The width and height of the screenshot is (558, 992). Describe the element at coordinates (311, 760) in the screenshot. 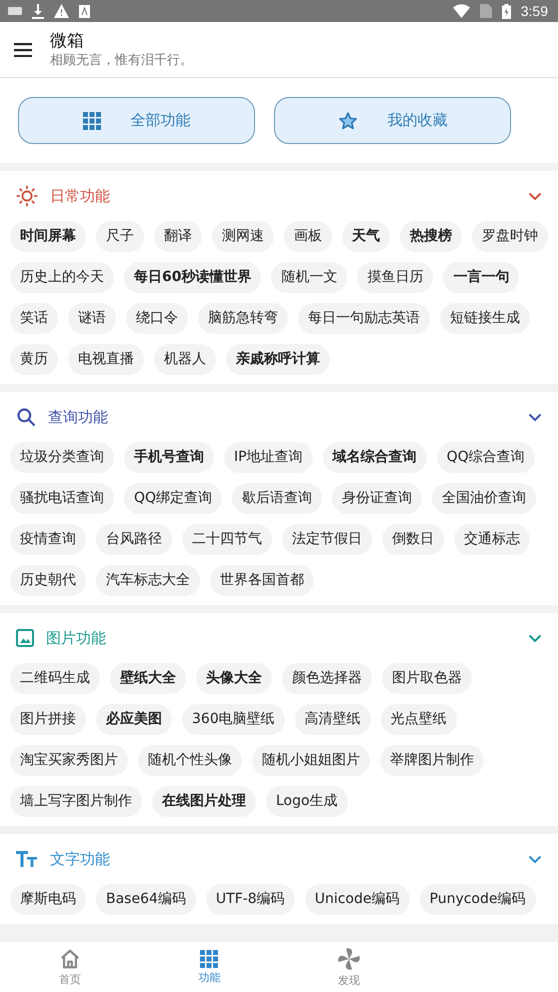

I see `function-chip: 随机小姐姐图片` at that location.